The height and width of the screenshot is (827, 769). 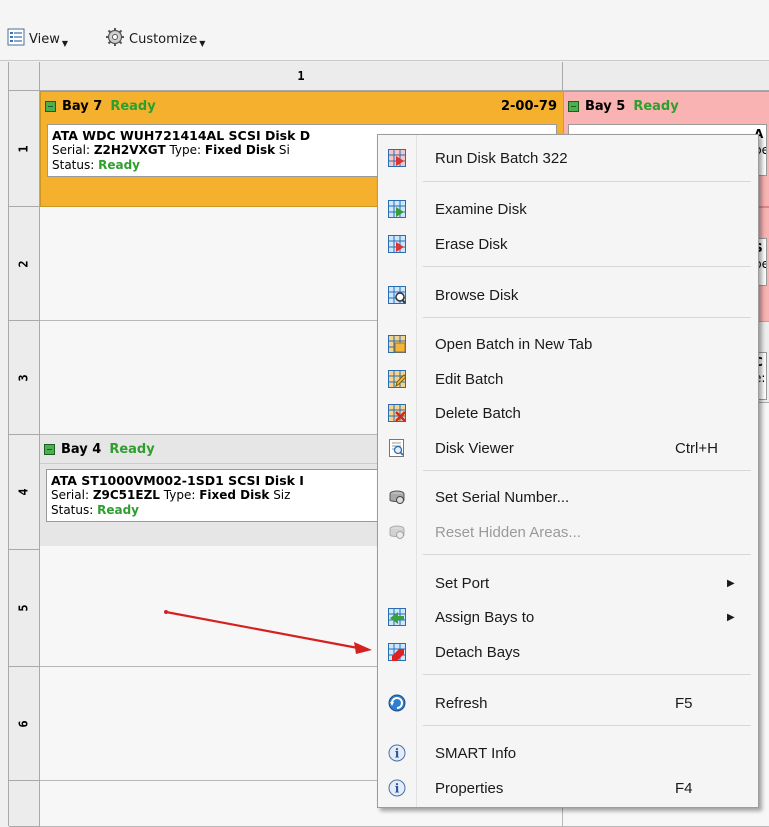 I want to click on erase-disk-icon, so click(x=397, y=244).